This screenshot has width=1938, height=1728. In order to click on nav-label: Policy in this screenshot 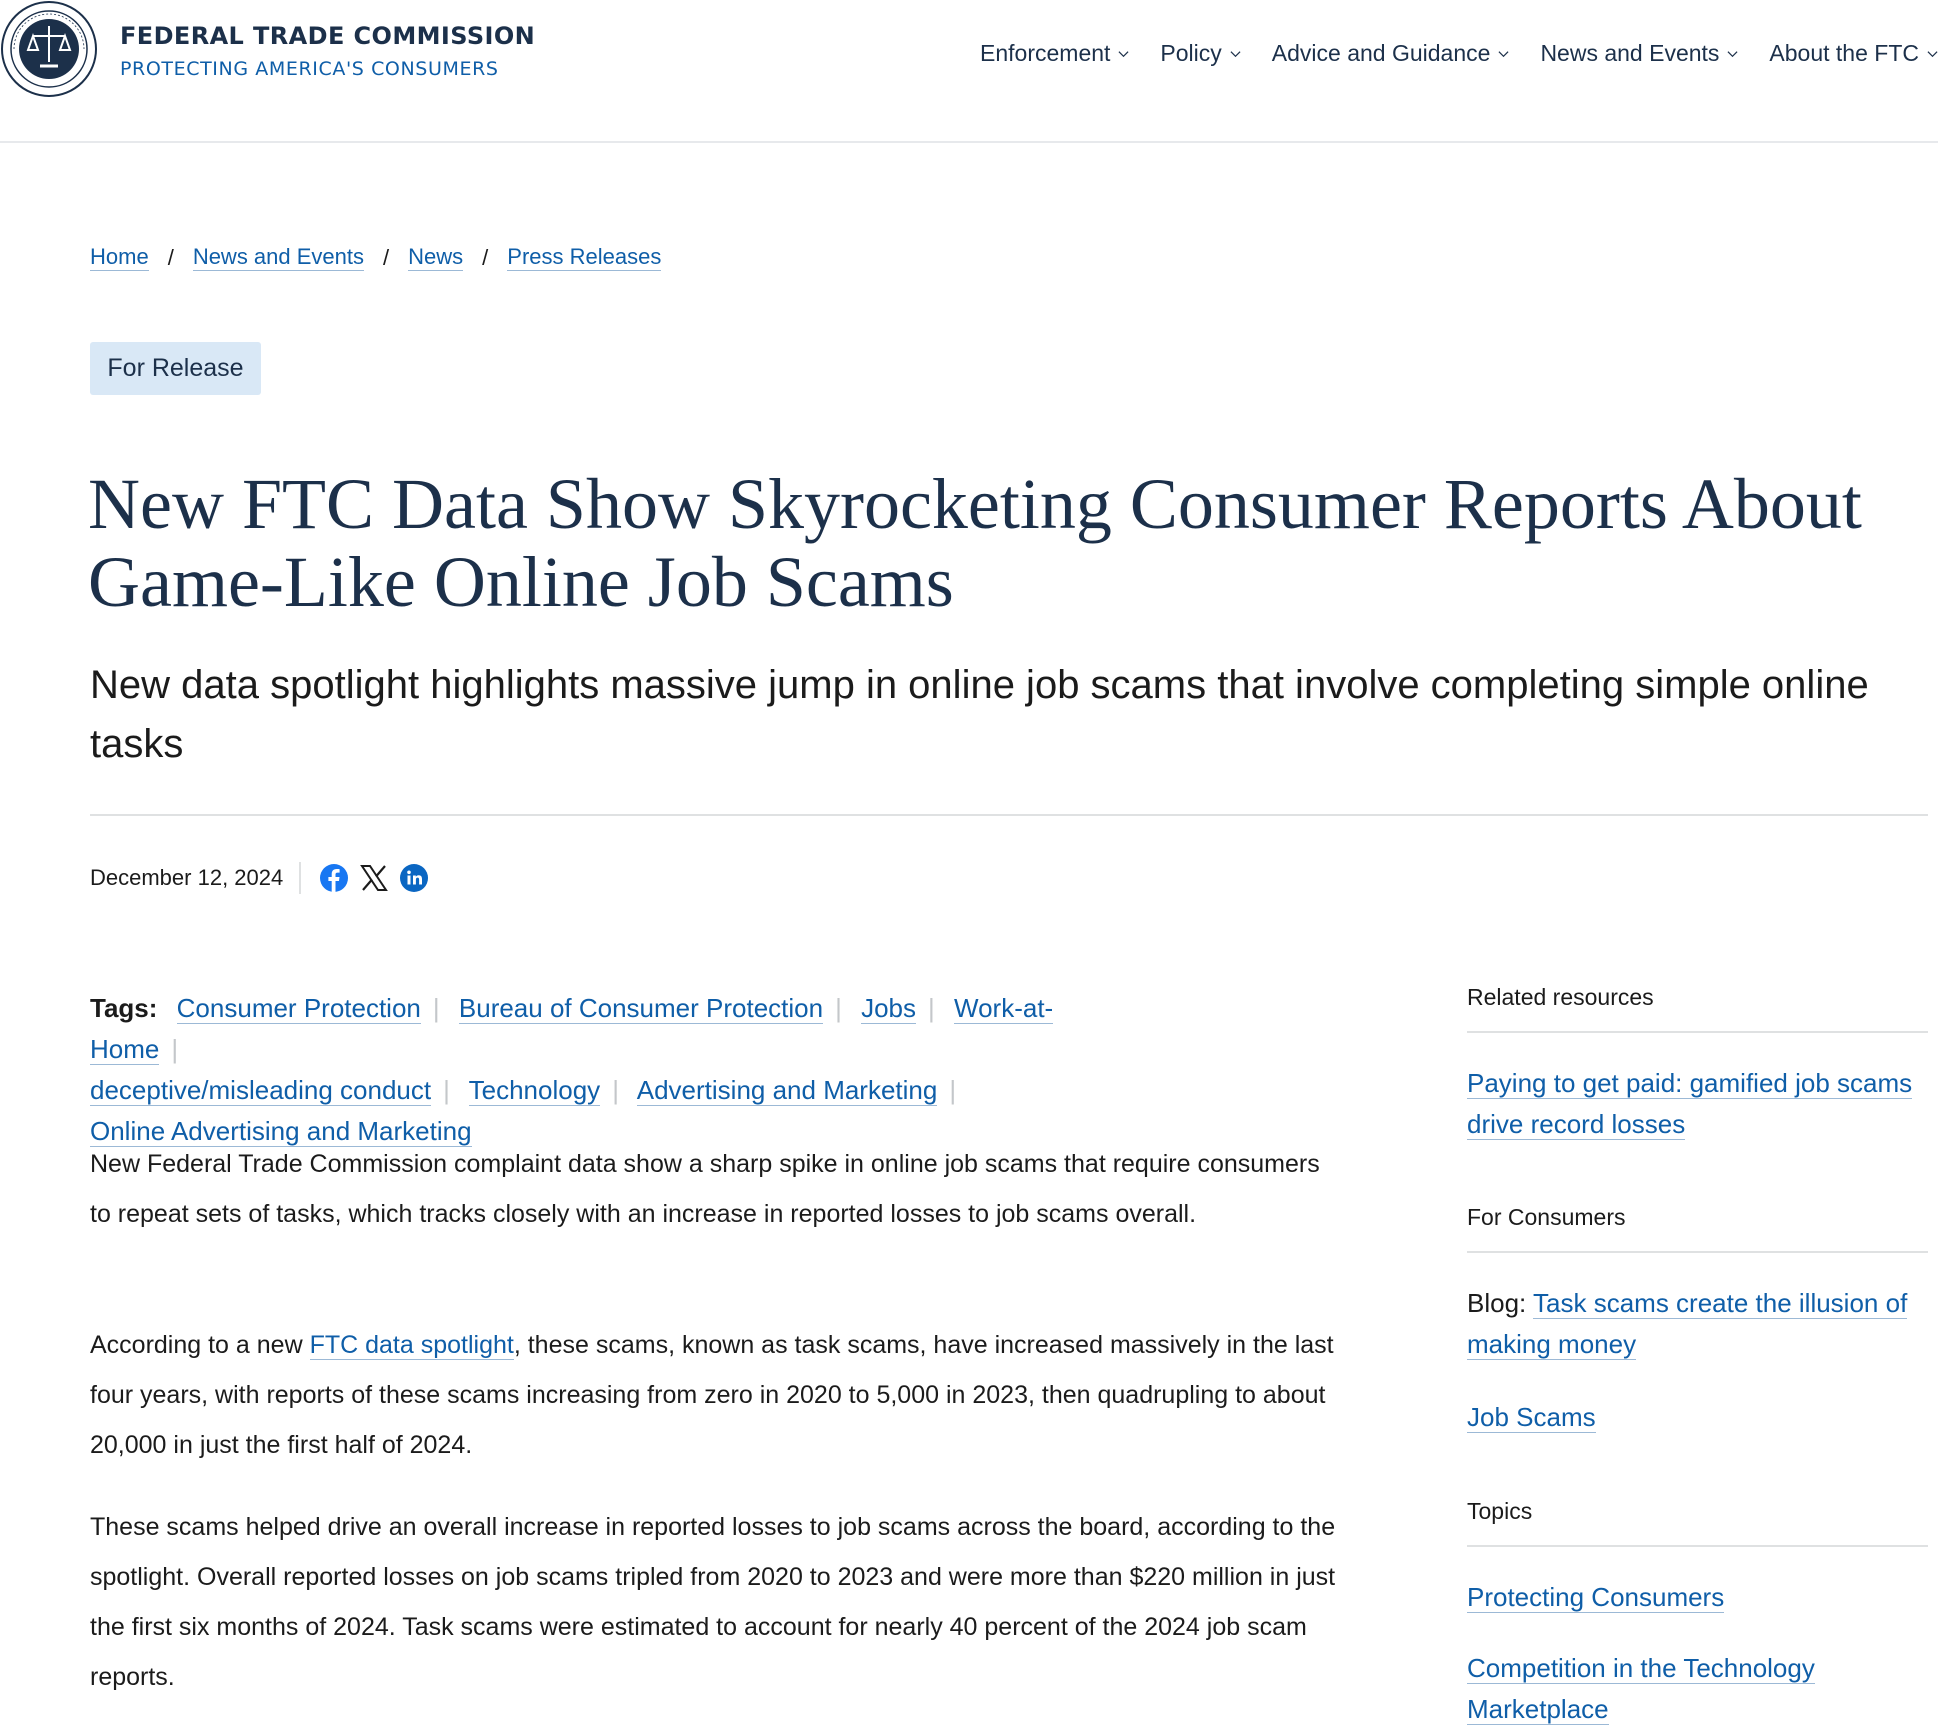, I will do `click(1191, 53)`.